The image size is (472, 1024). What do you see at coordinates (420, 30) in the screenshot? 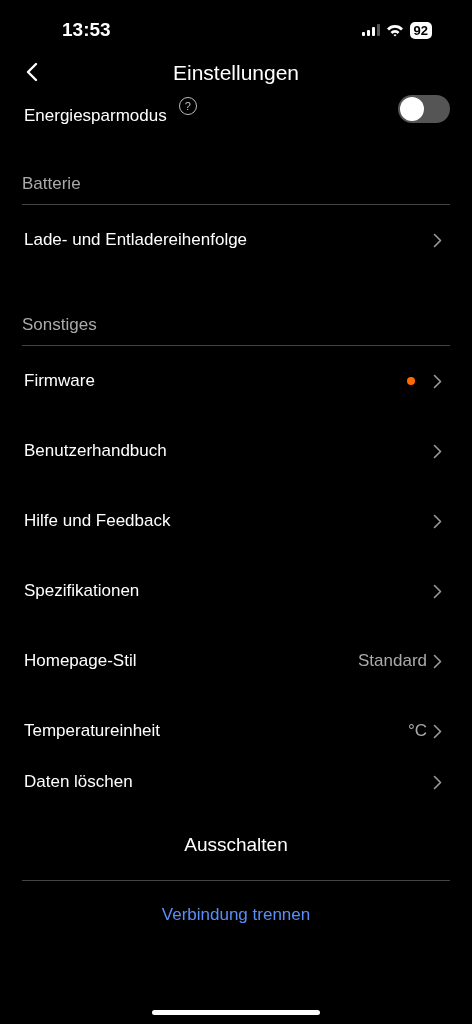
I see `battery-indicator: 92` at bounding box center [420, 30].